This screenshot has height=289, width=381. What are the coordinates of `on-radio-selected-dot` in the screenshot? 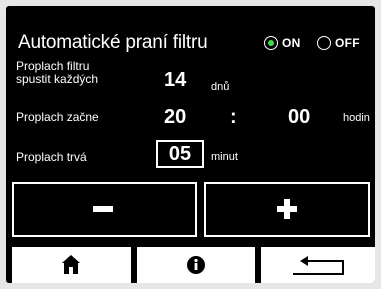 It's located at (270, 42).